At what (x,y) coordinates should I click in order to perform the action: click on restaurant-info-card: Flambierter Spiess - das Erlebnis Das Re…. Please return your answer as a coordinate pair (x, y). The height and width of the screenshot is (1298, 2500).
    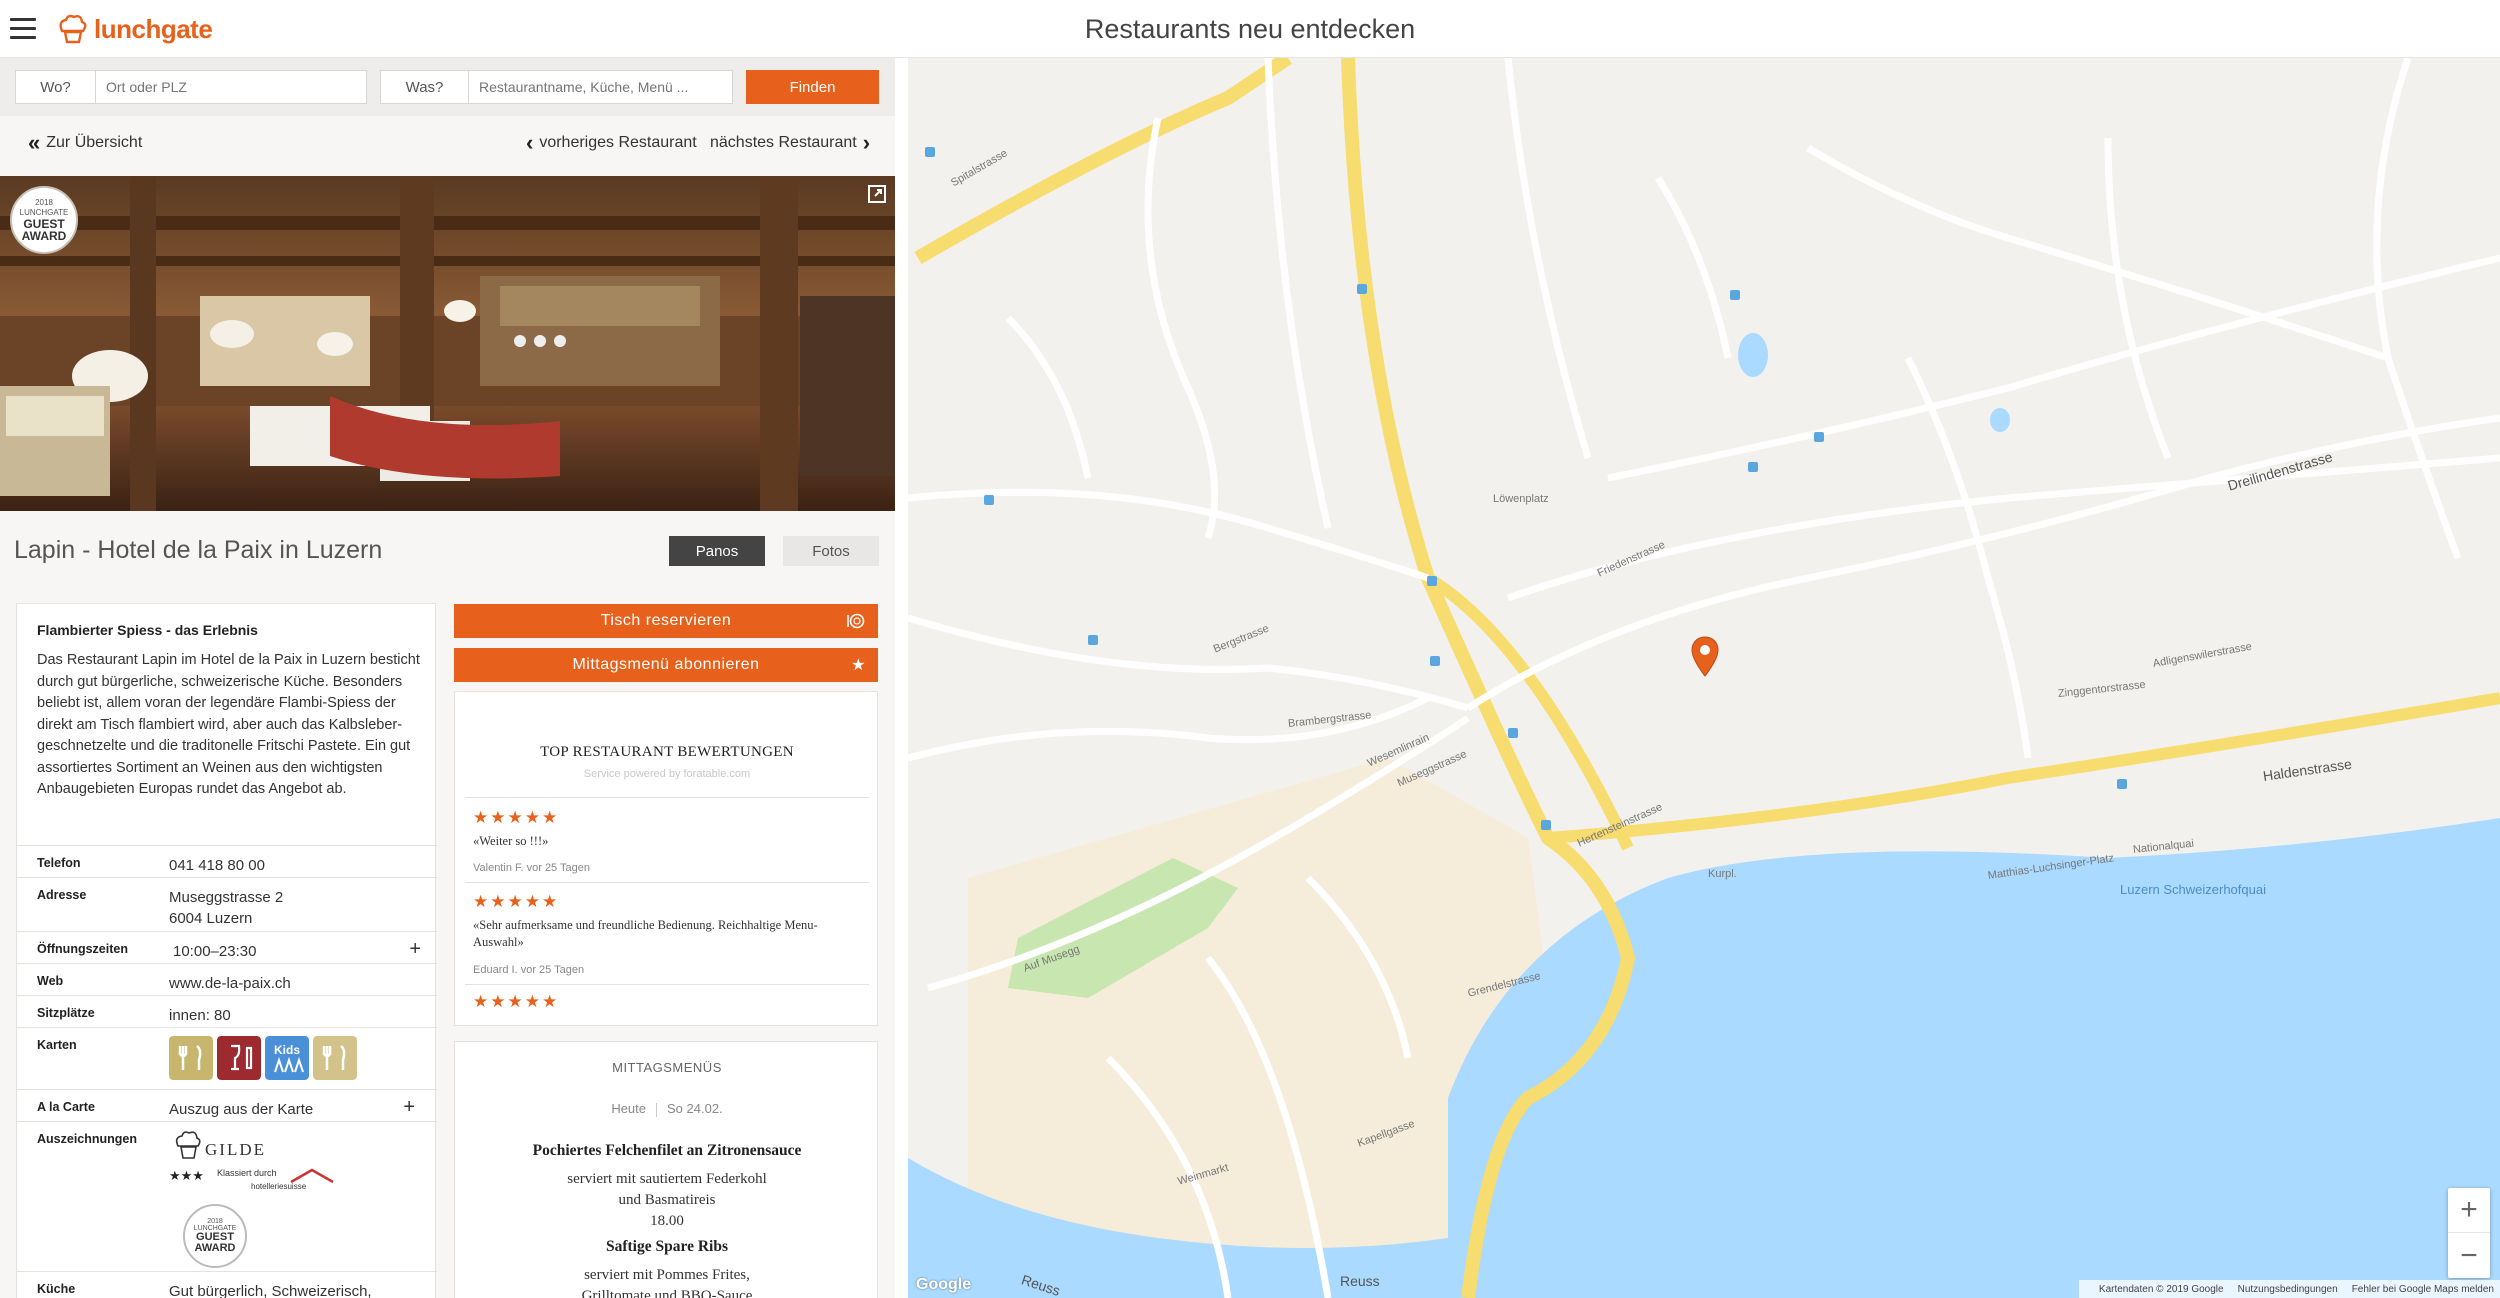
    Looking at the image, I should click on (226, 950).